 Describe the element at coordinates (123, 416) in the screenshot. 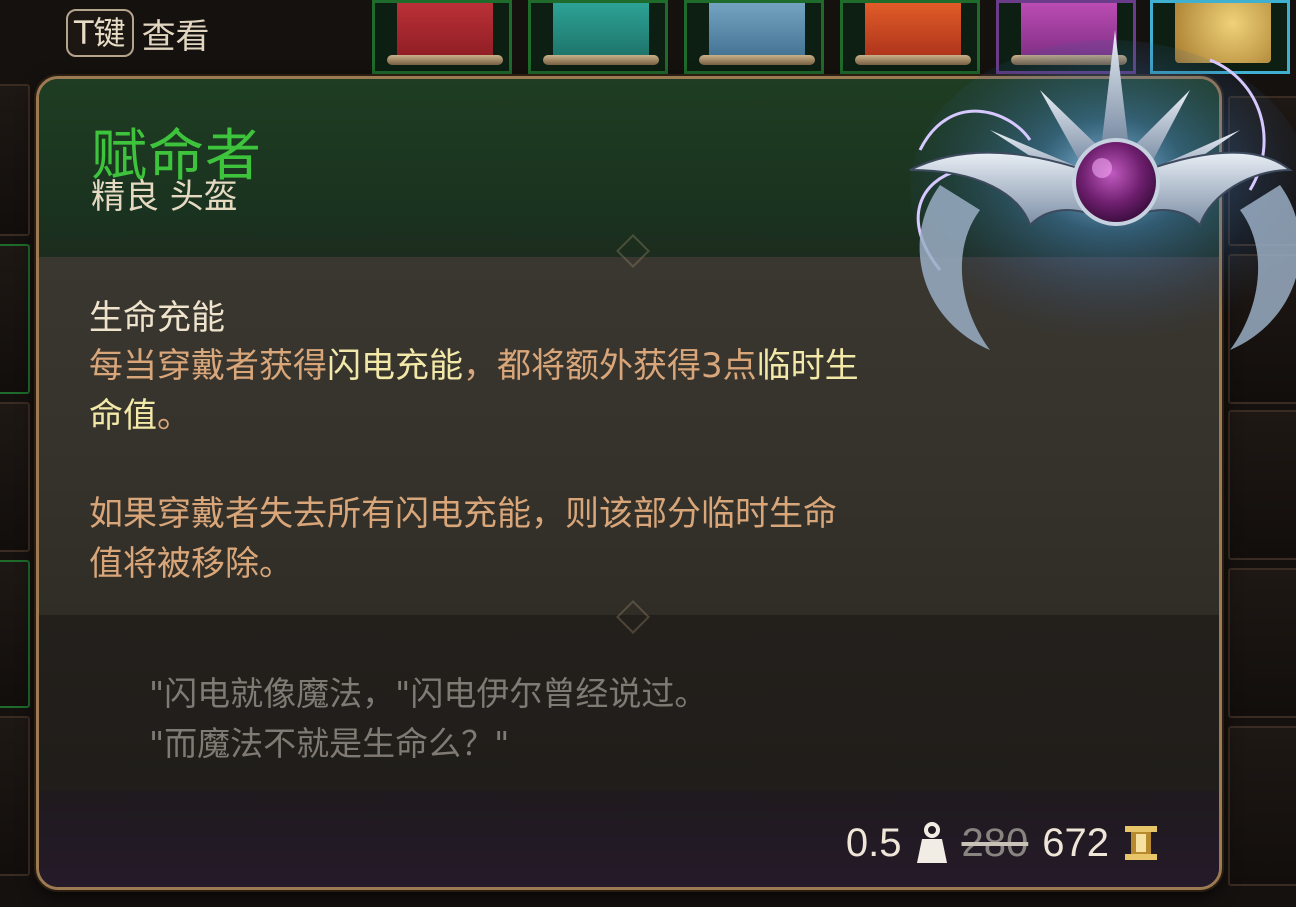

I see `temp-hp-keyword: 命值` at that location.